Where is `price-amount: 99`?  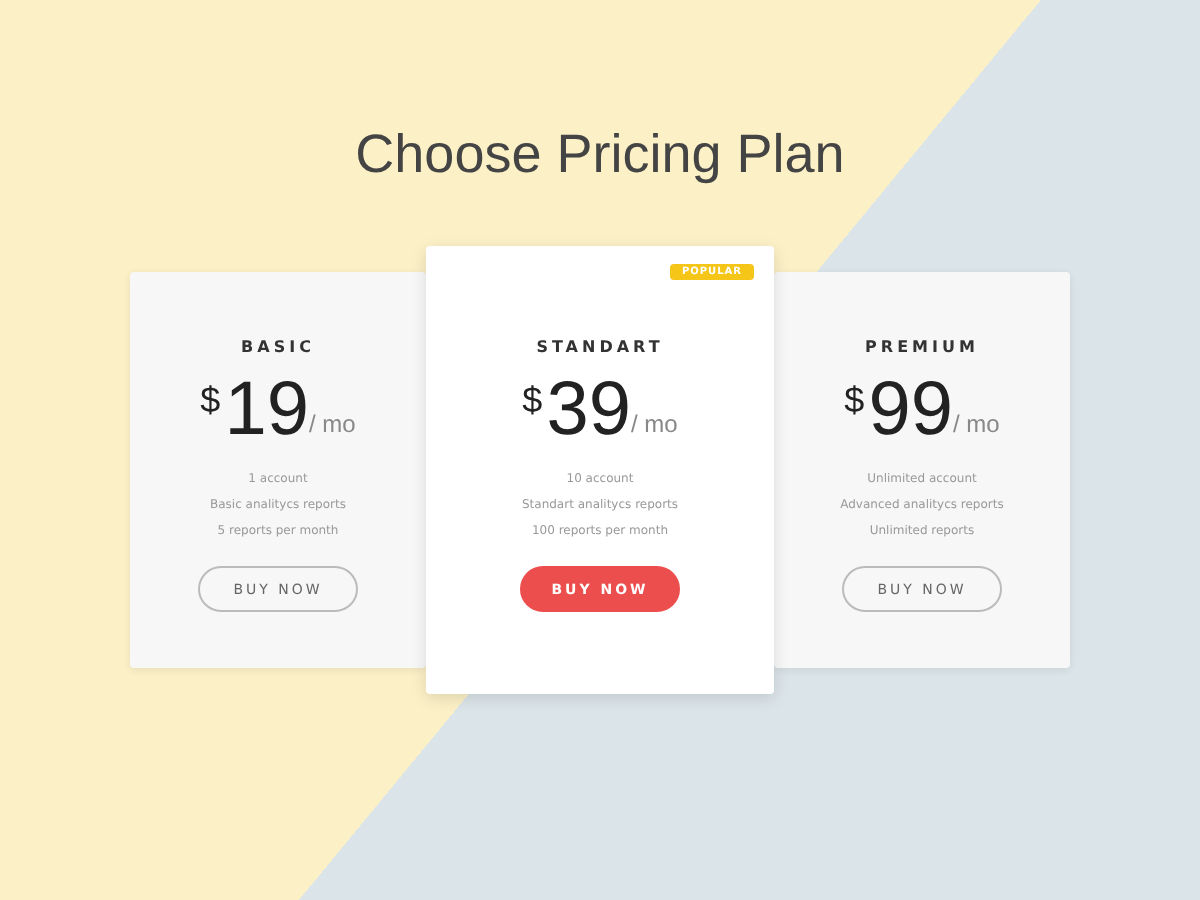 price-amount: 99 is located at coordinates (910, 410).